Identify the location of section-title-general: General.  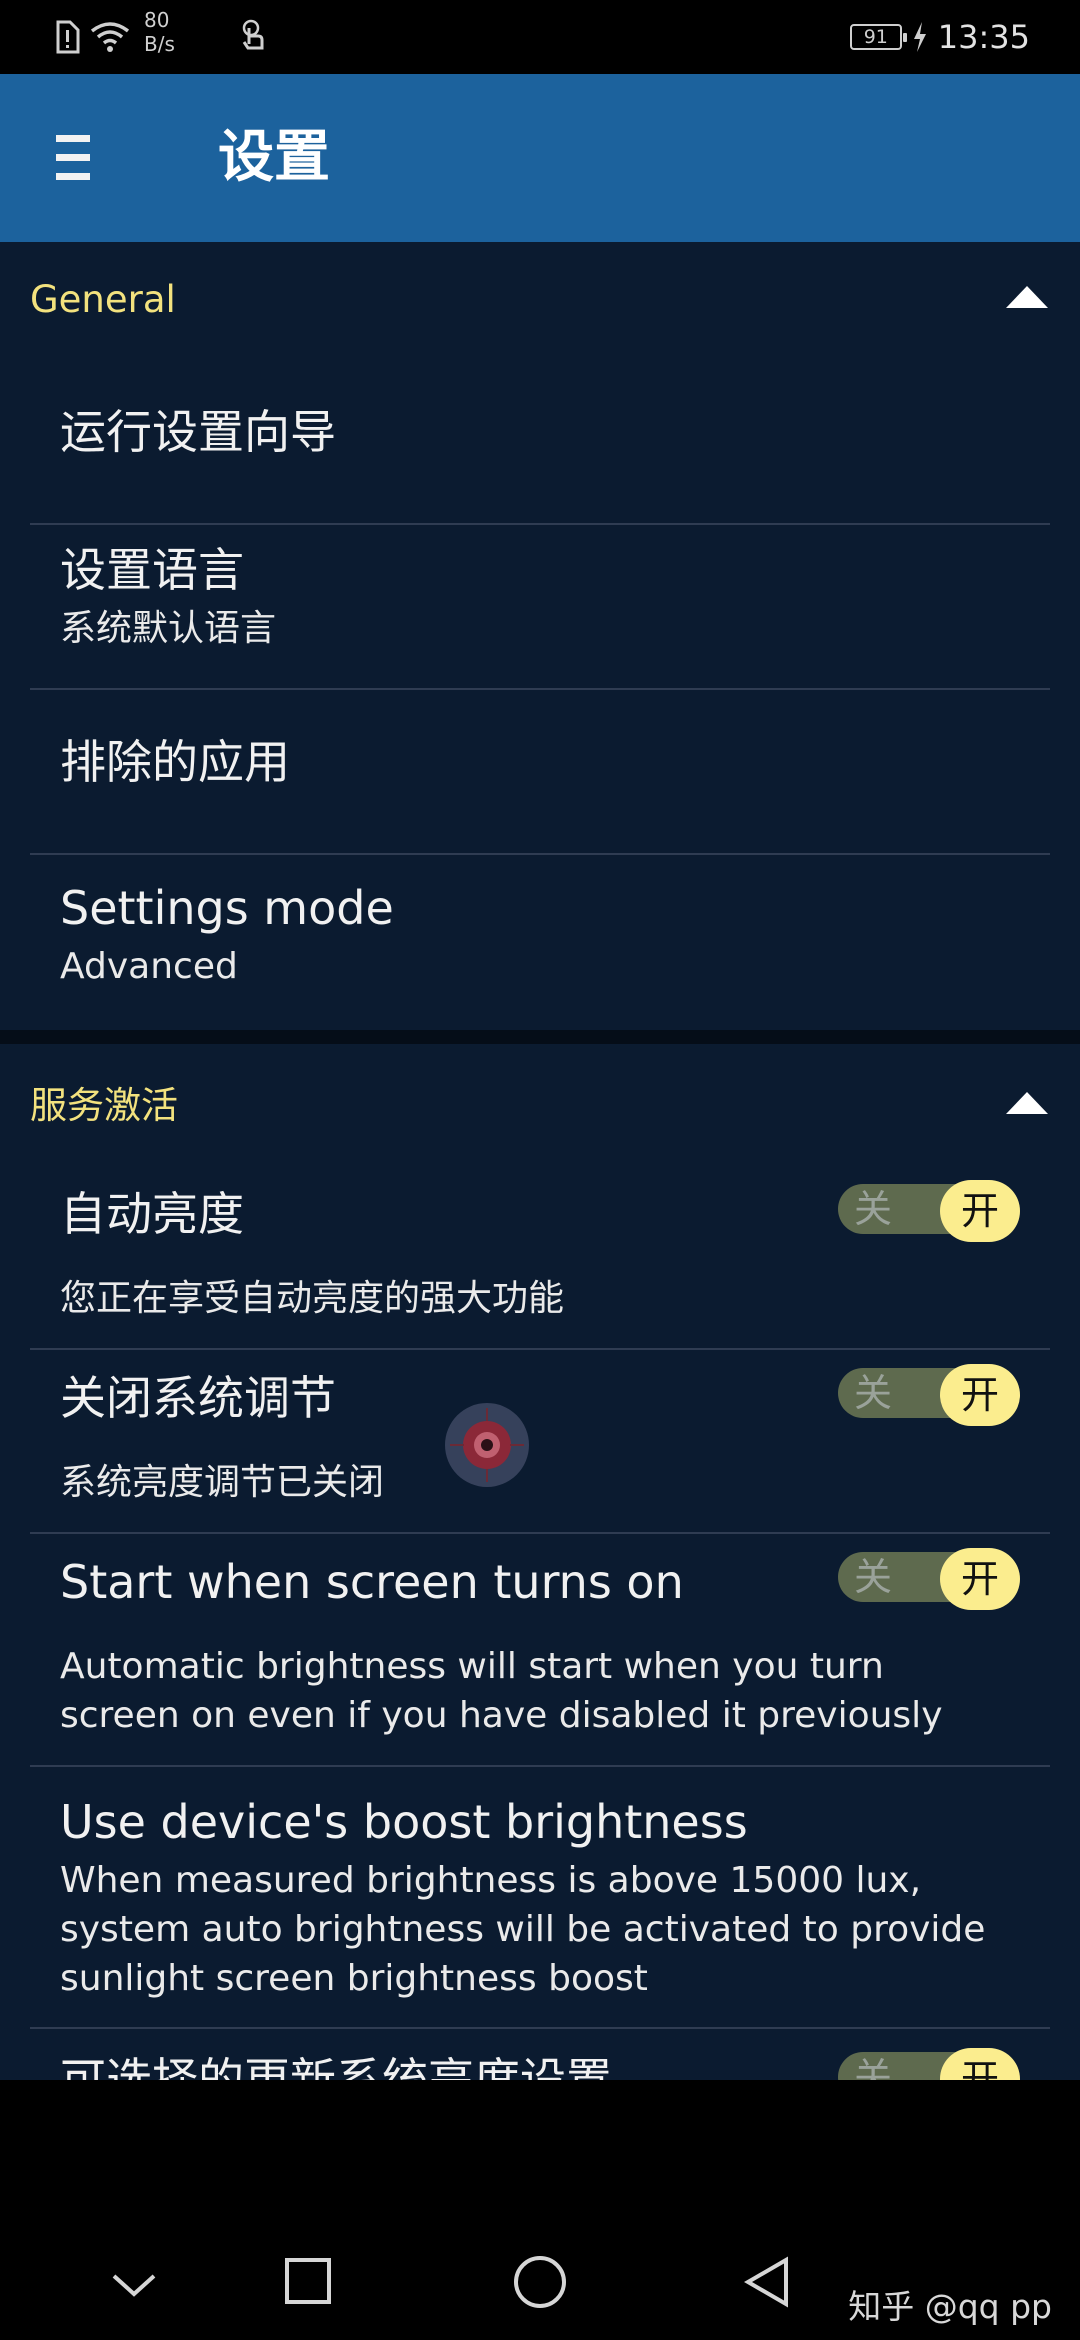
(103, 299).